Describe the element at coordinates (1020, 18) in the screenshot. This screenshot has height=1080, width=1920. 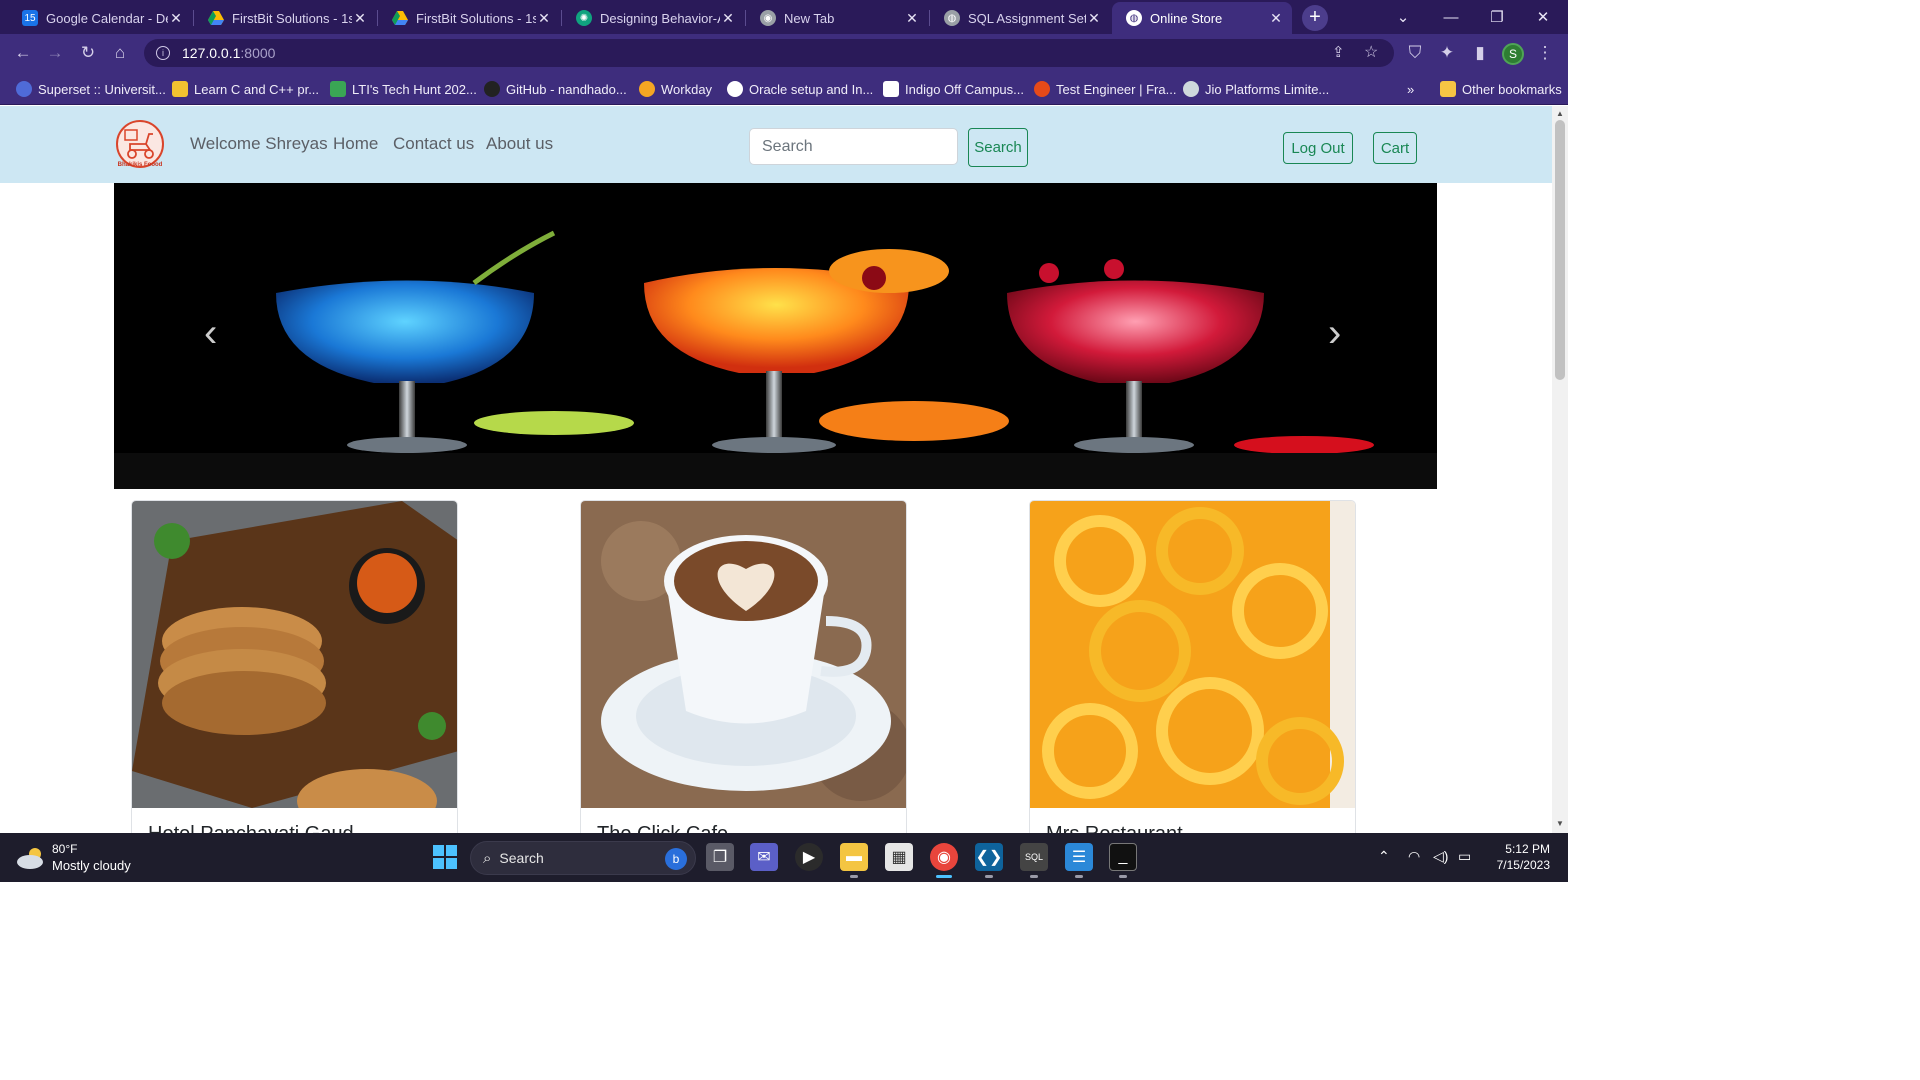
I see `tab-sql-assignment: ◍ SQL Assignment Set ✕` at that location.